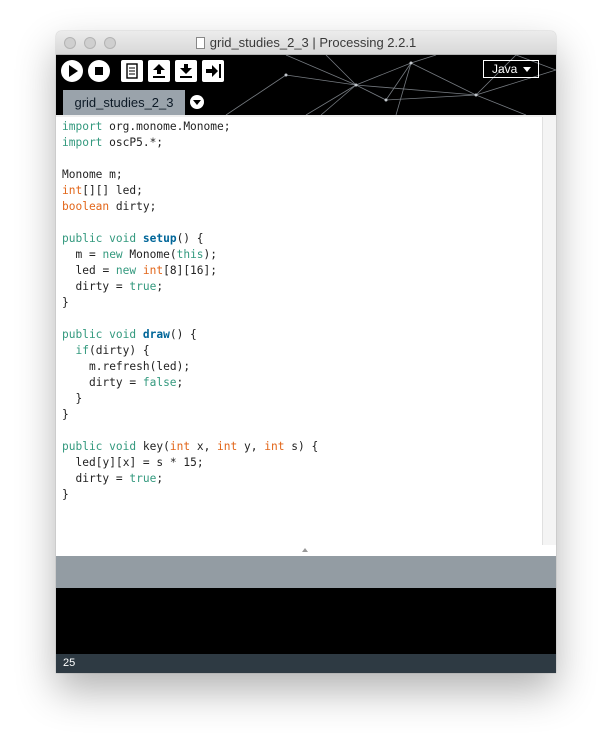  I want to click on line-status-bar: 25, so click(306, 663).